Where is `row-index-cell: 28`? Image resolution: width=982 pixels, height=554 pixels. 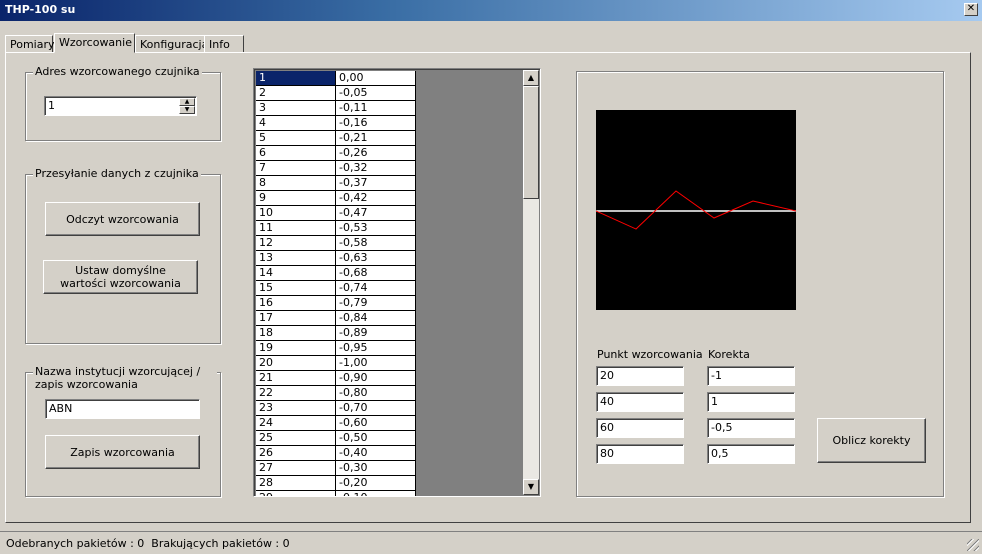 row-index-cell: 28 is located at coordinates (296, 483).